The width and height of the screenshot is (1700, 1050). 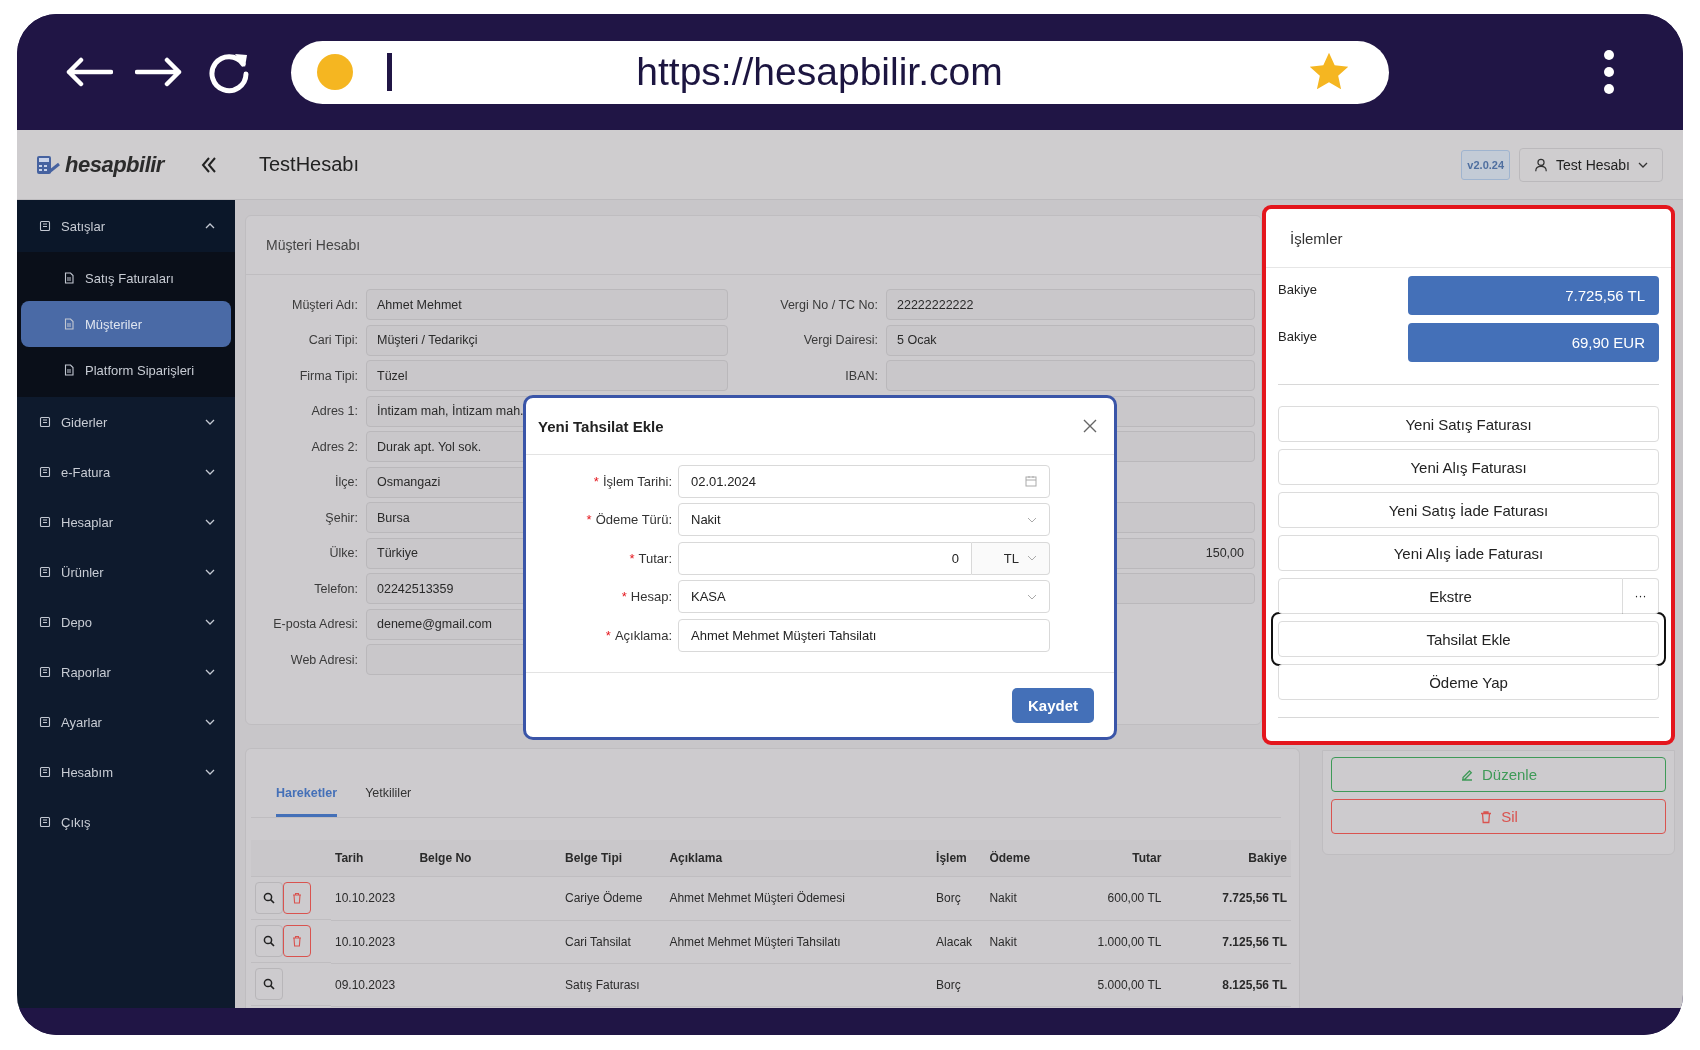 What do you see at coordinates (389, 72) in the screenshot?
I see `text-cursor-icon` at bounding box center [389, 72].